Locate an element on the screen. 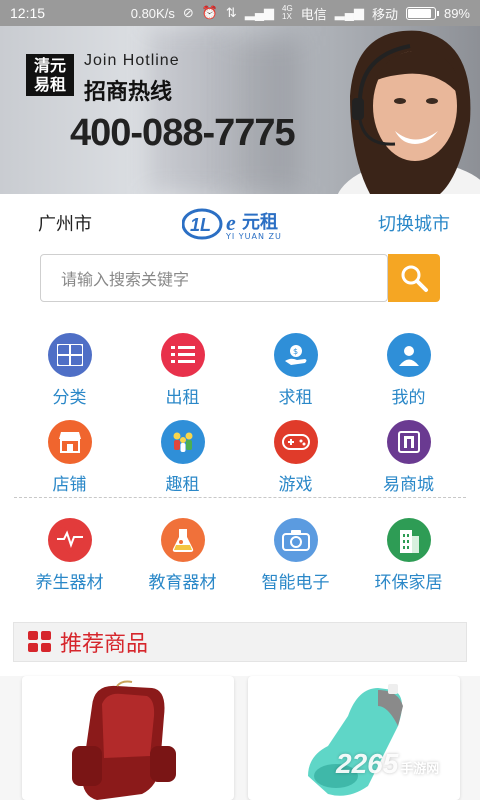 Image resolution: width=480 pixels, height=800 pixels. battery-fill is located at coordinates (419, 13).